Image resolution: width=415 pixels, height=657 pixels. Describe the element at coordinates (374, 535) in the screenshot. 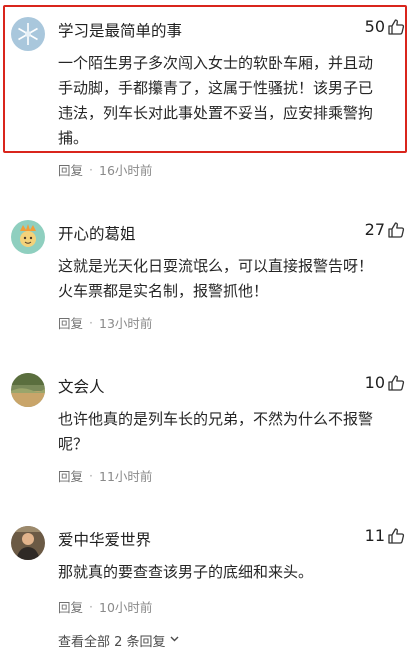

I see `like-count: 11` at that location.